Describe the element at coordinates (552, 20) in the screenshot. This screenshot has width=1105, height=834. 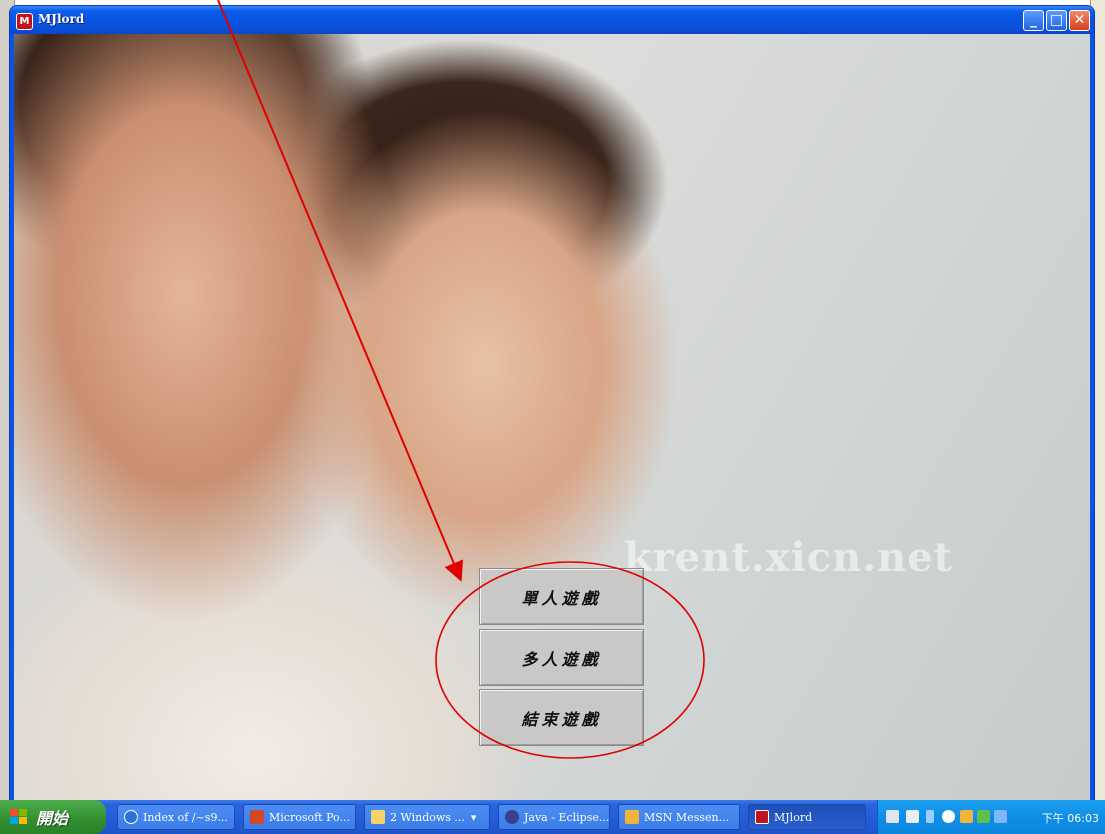
I see `title-bar: M MJlord _ □ ✕` at that location.